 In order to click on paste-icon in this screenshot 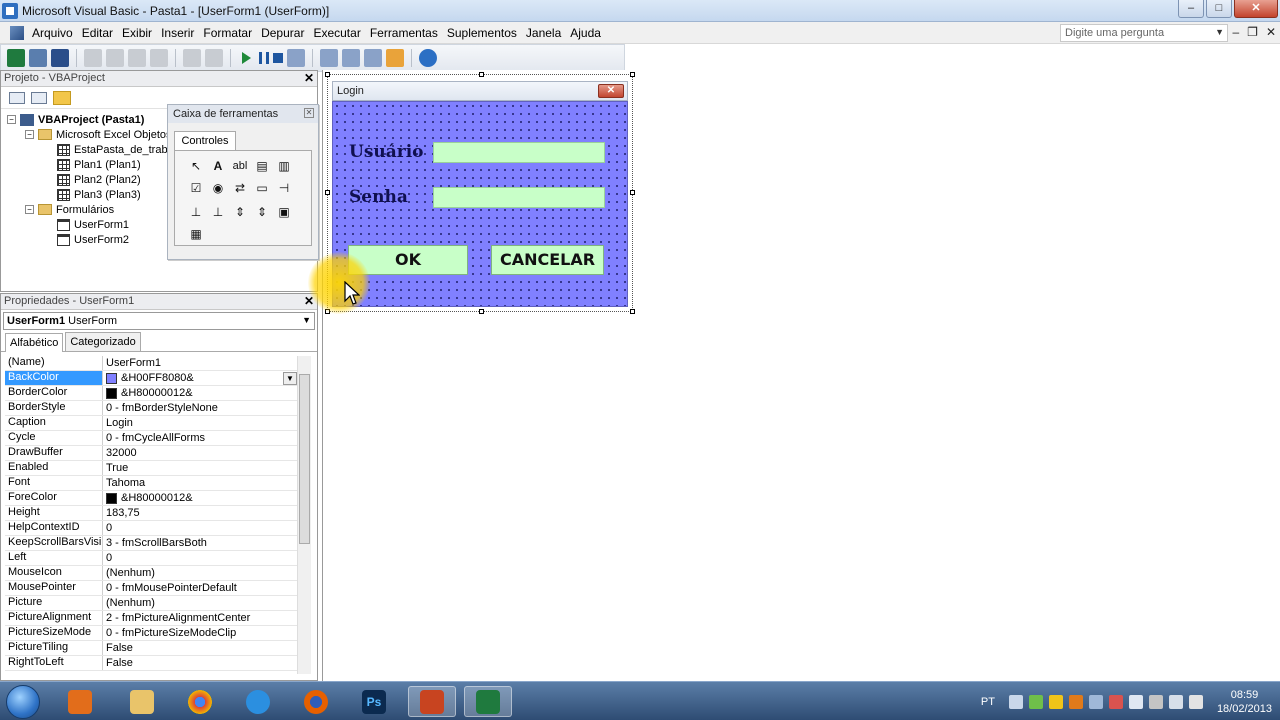, I will do `click(137, 58)`.